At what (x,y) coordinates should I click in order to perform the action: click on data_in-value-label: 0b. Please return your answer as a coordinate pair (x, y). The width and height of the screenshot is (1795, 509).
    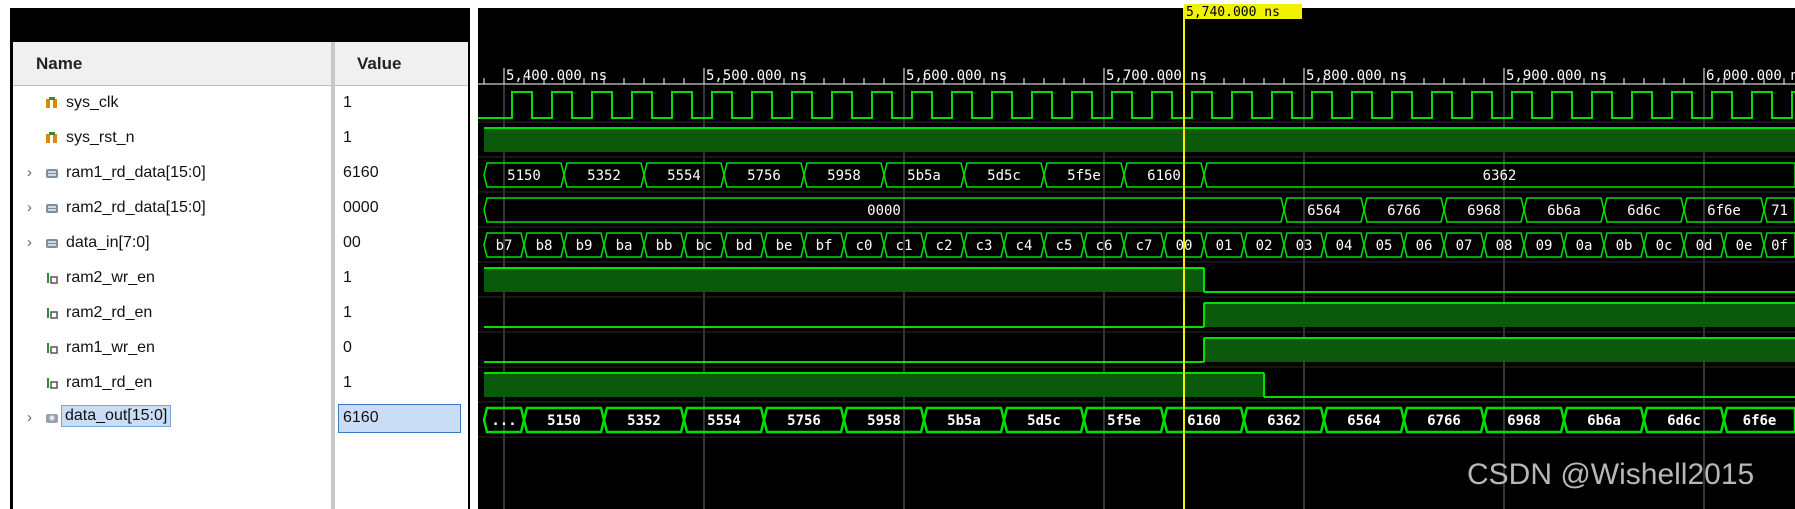
    Looking at the image, I should click on (1624, 246).